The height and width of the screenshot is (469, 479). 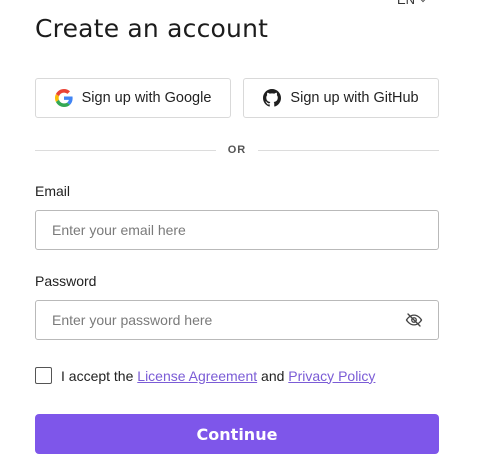 What do you see at coordinates (197, 376) in the screenshot?
I see `license-agreement-link: License Agreement` at bounding box center [197, 376].